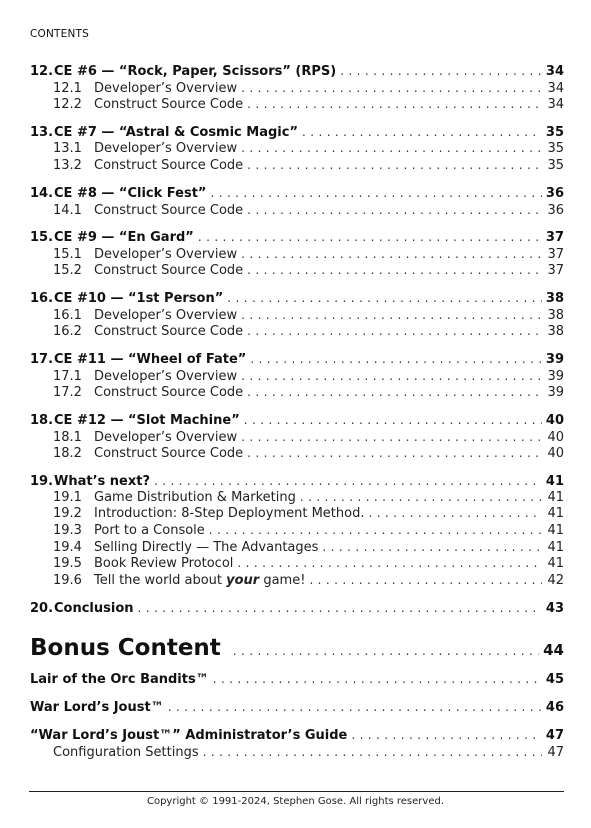 Image resolution: width=591 pixels, height=828 pixels. What do you see at coordinates (297, 392) in the screenshot?
I see `toc-section-17-2: 17.2 Construct Source Code 39` at bounding box center [297, 392].